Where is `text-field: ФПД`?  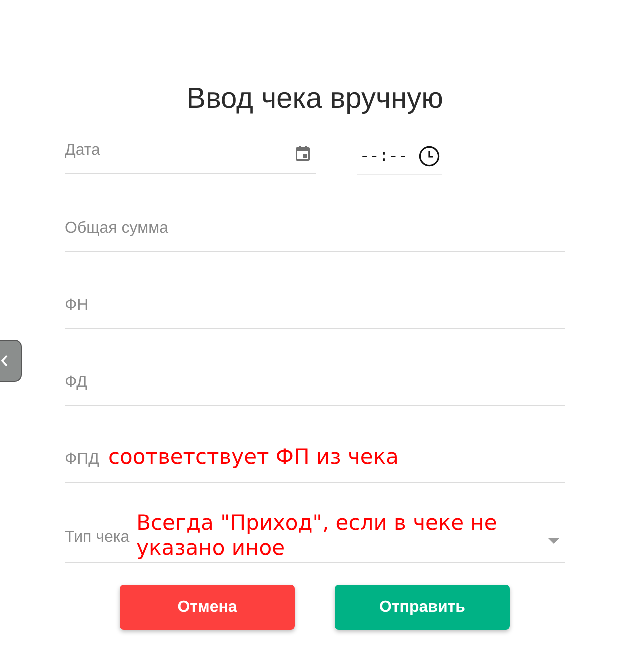 text-field: ФПД is located at coordinates (82, 460).